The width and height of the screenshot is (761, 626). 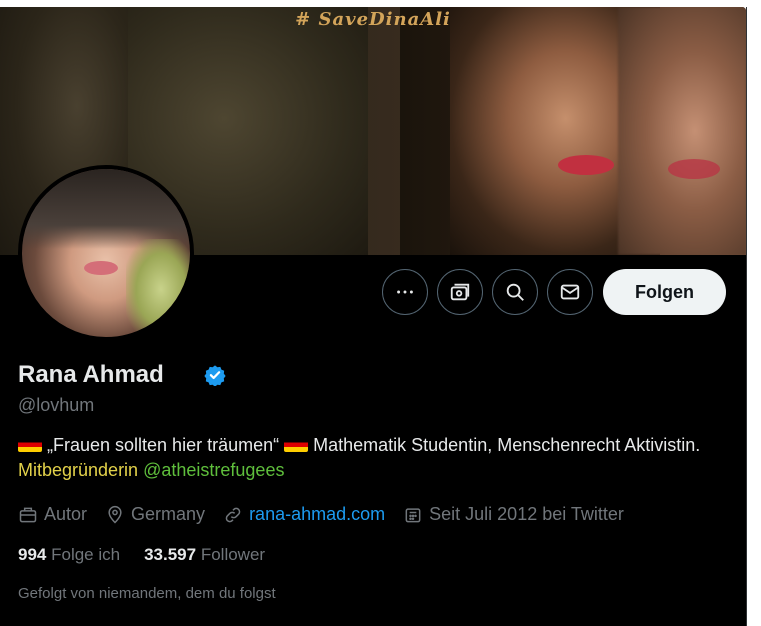 I want to click on search-button, so click(x=515, y=292).